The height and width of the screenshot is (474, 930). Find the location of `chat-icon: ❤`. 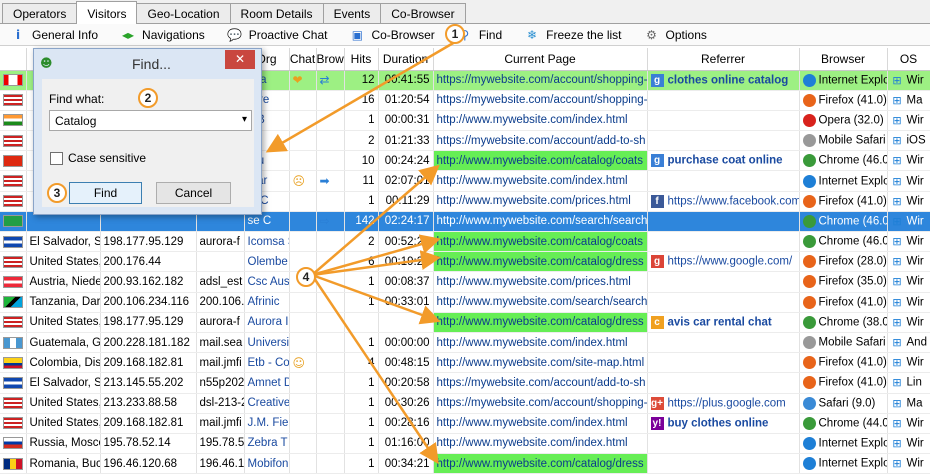

chat-icon: ❤ is located at coordinates (303, 80).